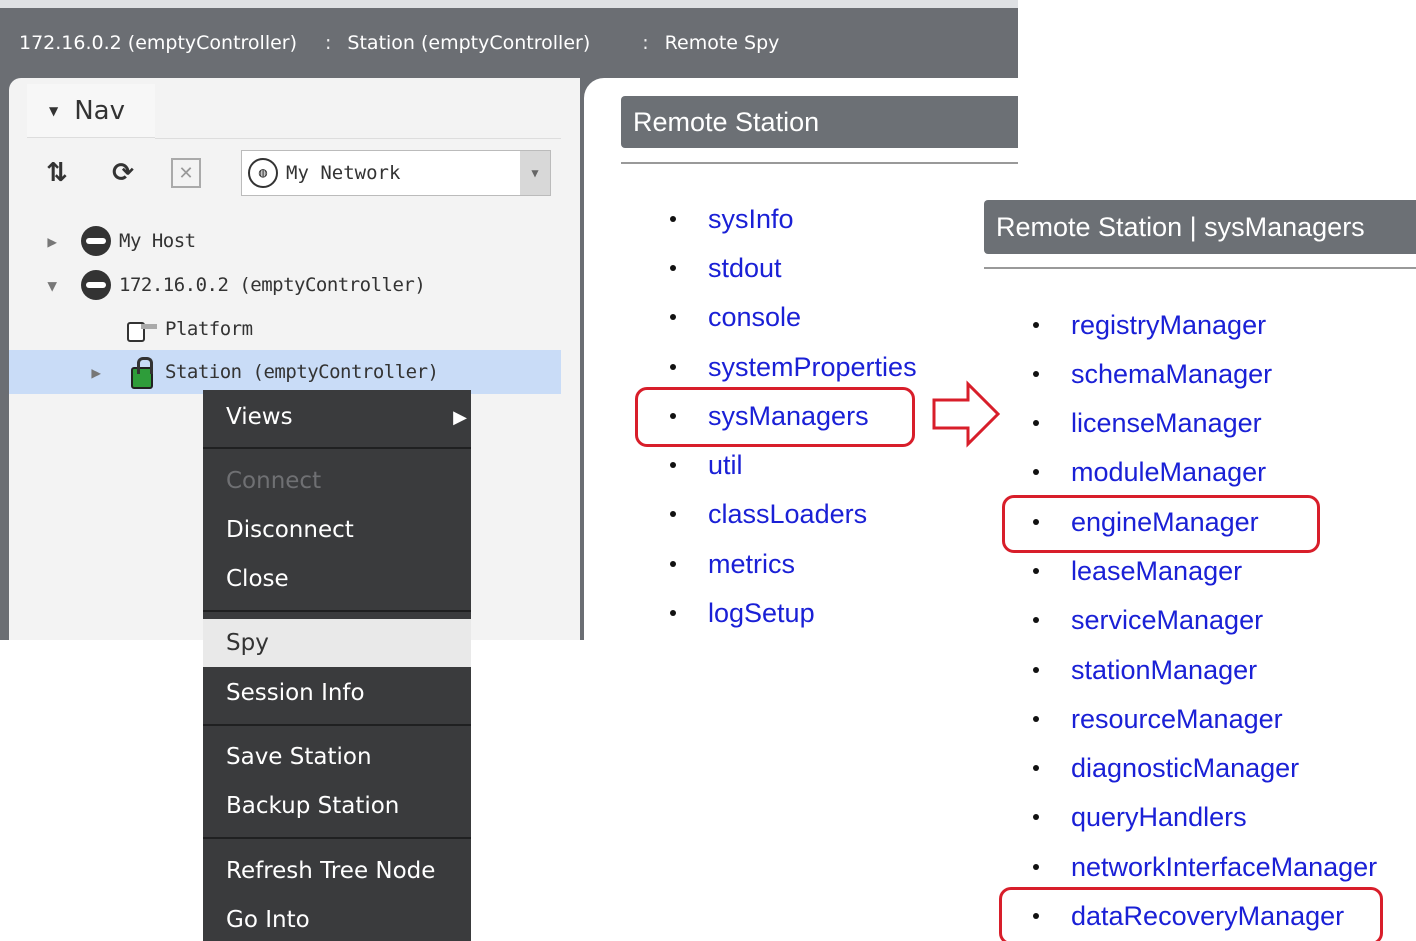  What do you see at coordinates (52, 285) in the screenshot?
I see `collapse-arrow-icon: ▼` at bounding box center [52, 285].